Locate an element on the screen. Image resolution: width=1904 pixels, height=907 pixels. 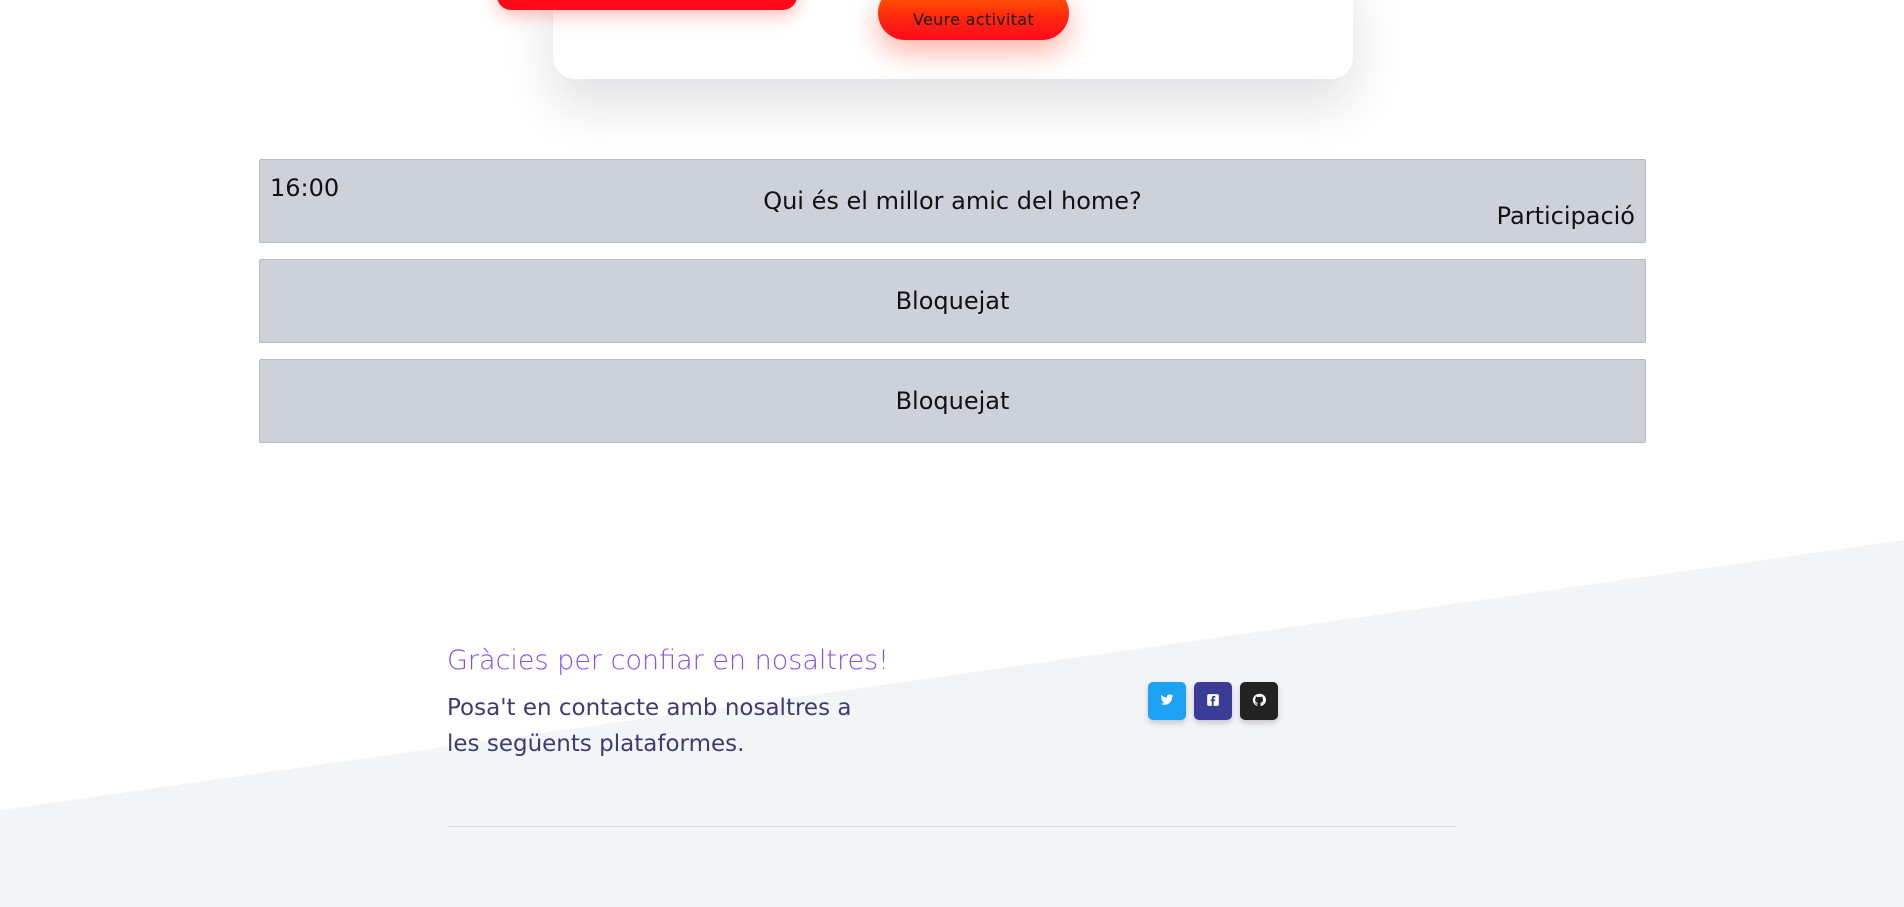
activity-question: Qui és el millor amic del home? is located at coordinates (952, 201).